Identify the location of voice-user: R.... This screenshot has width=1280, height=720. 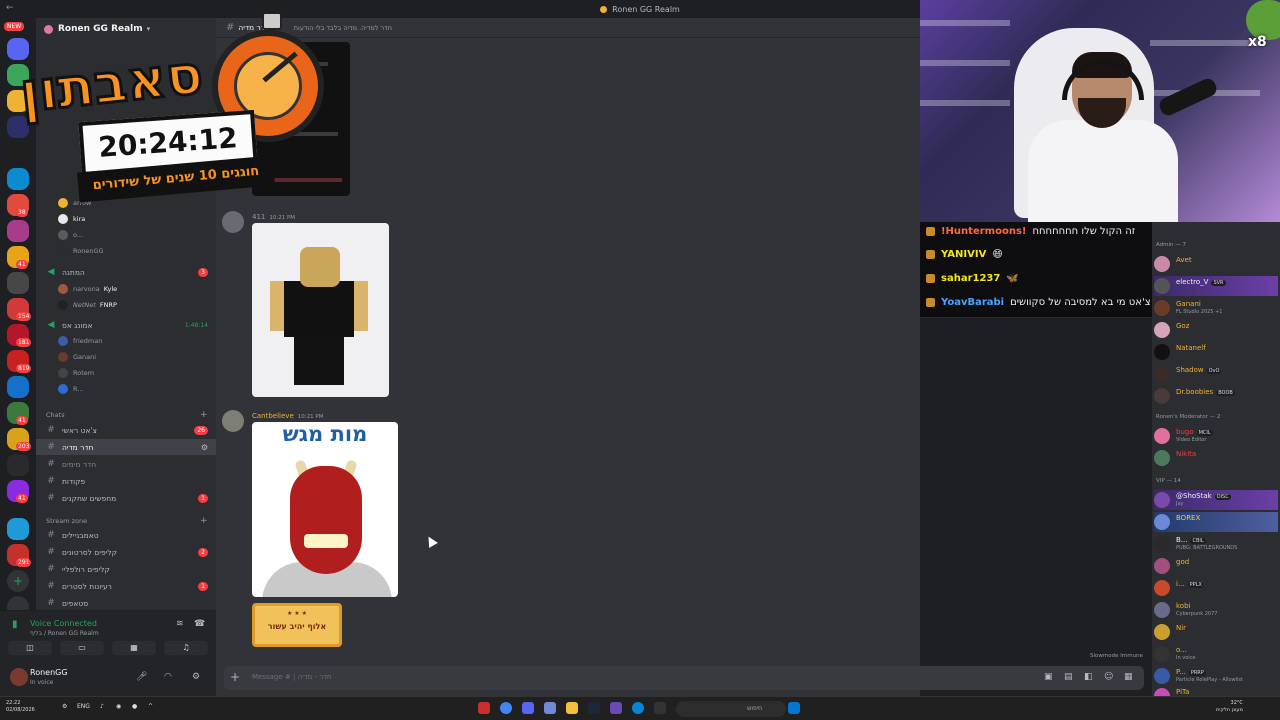
(70, 389).